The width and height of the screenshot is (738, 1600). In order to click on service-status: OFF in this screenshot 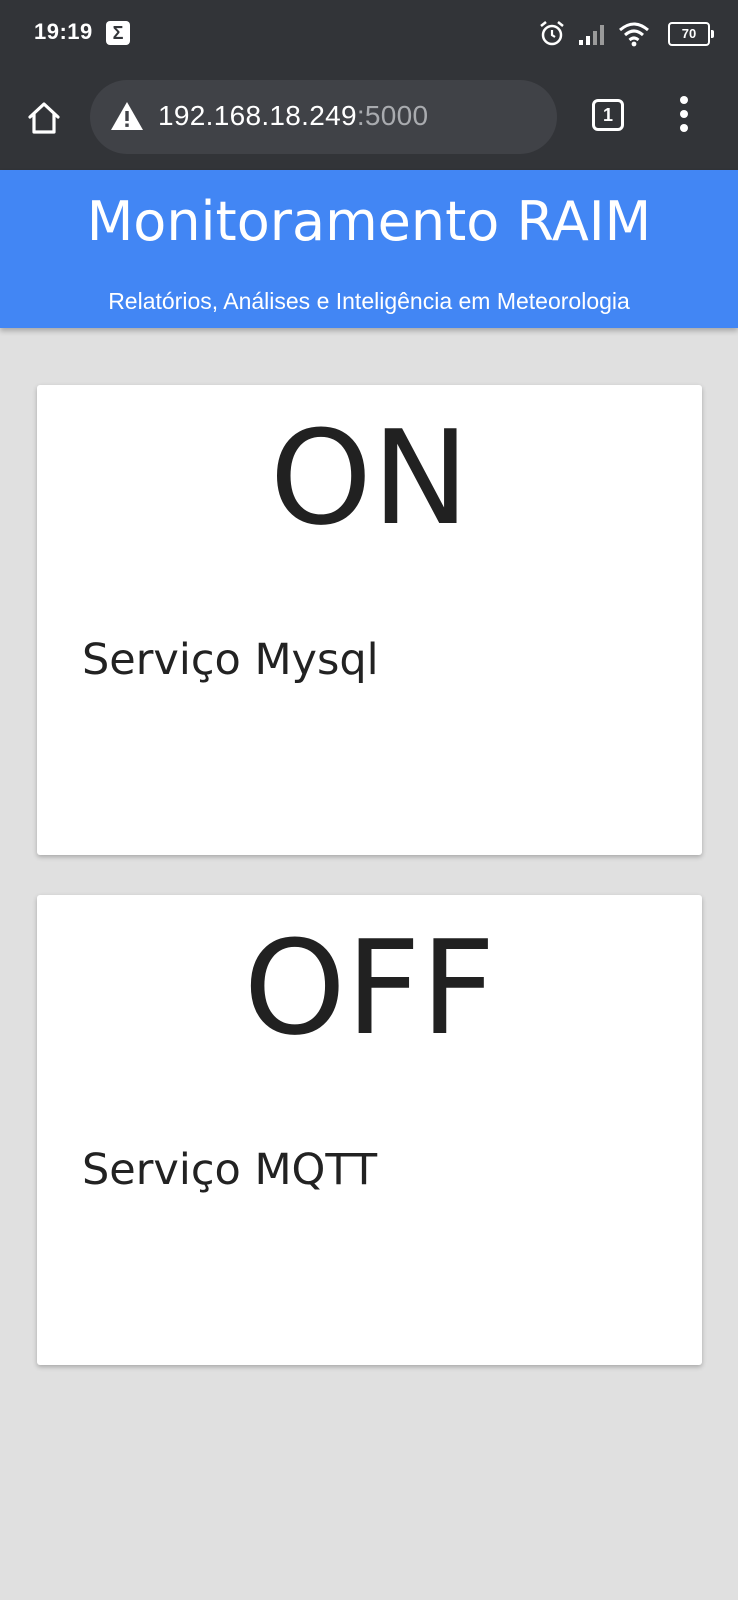, I will do `click(369, 988)`.